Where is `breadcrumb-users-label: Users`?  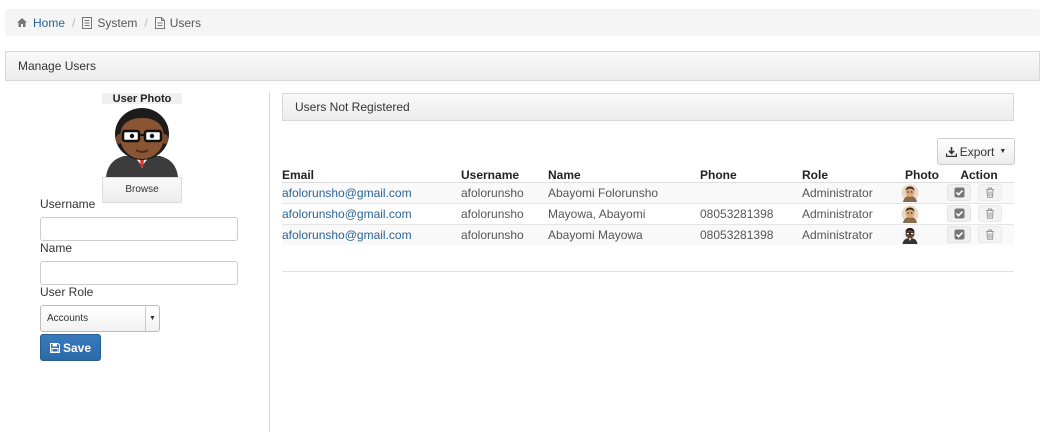 breadcrumb-users-label: Users is located at coordinates (185, 22).